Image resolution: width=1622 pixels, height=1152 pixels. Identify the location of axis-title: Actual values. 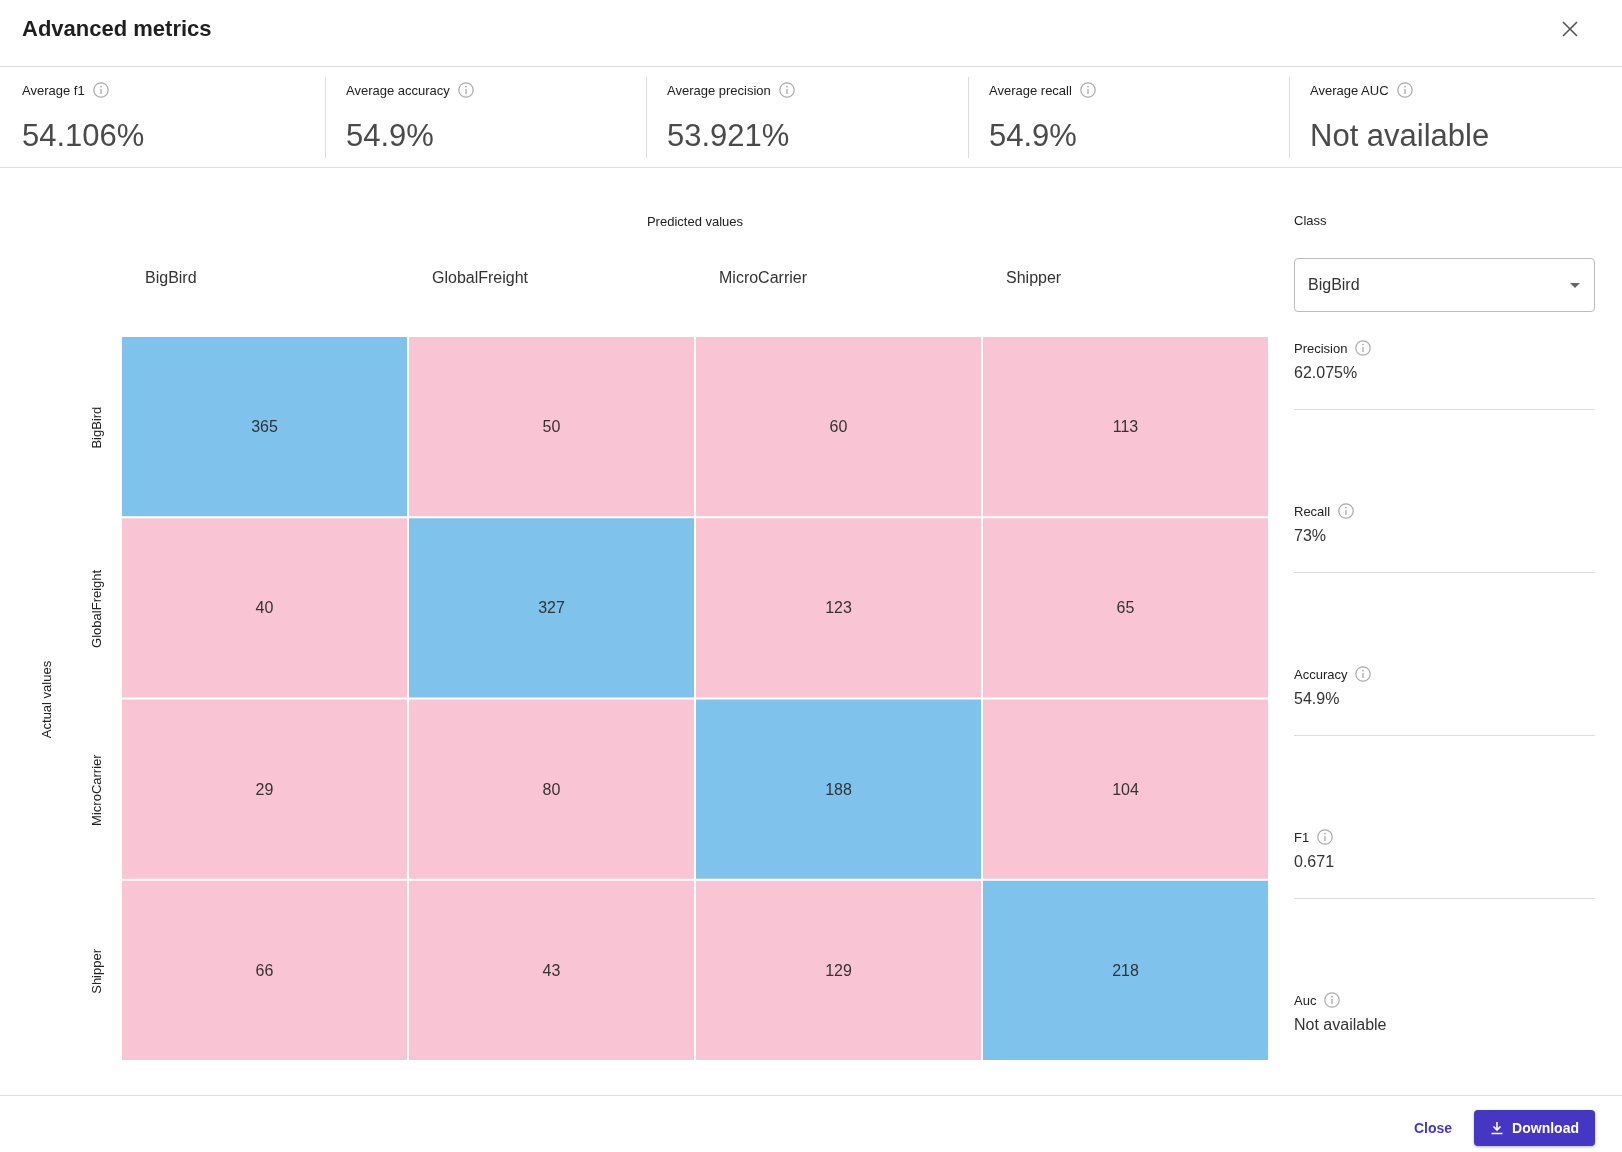
(46, 699).